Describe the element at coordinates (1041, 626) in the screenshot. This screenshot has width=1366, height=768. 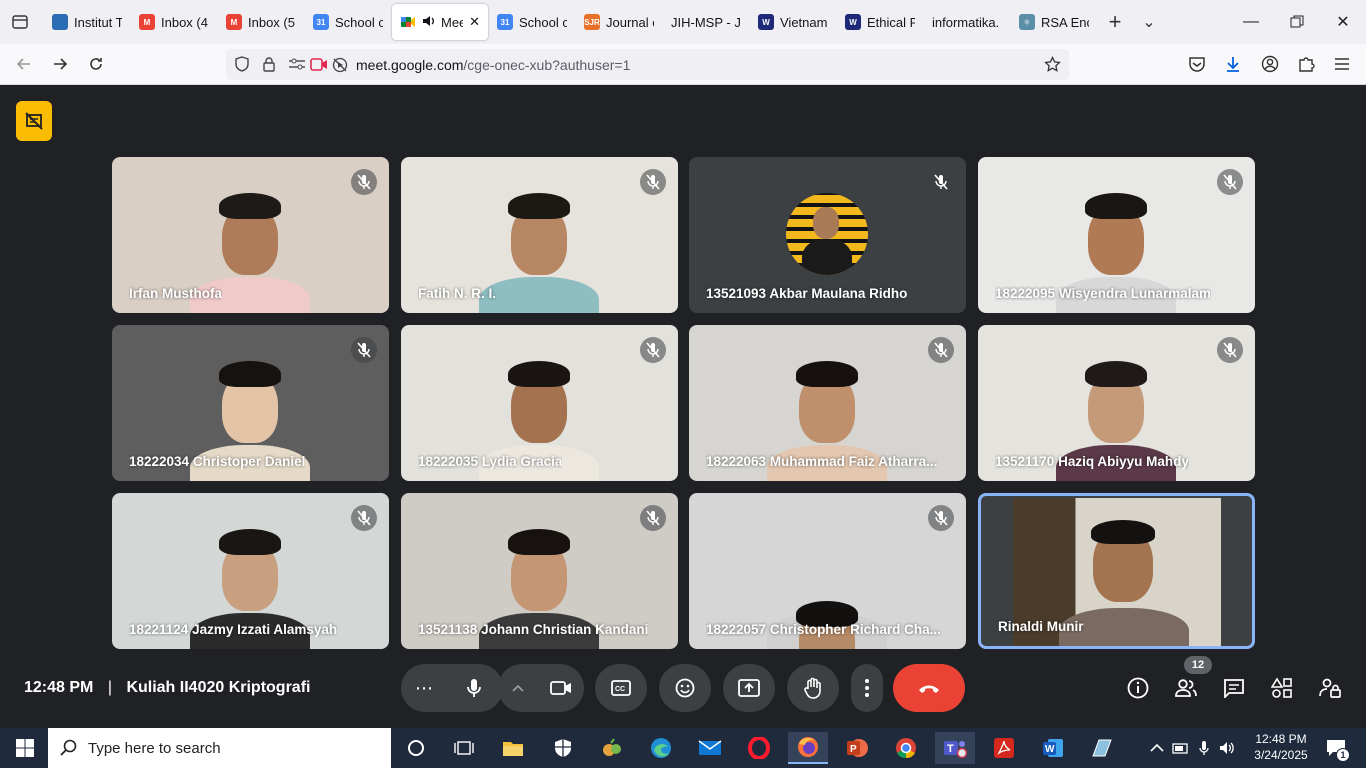
I see `participant-name: Rinaldi Munir` at that location.